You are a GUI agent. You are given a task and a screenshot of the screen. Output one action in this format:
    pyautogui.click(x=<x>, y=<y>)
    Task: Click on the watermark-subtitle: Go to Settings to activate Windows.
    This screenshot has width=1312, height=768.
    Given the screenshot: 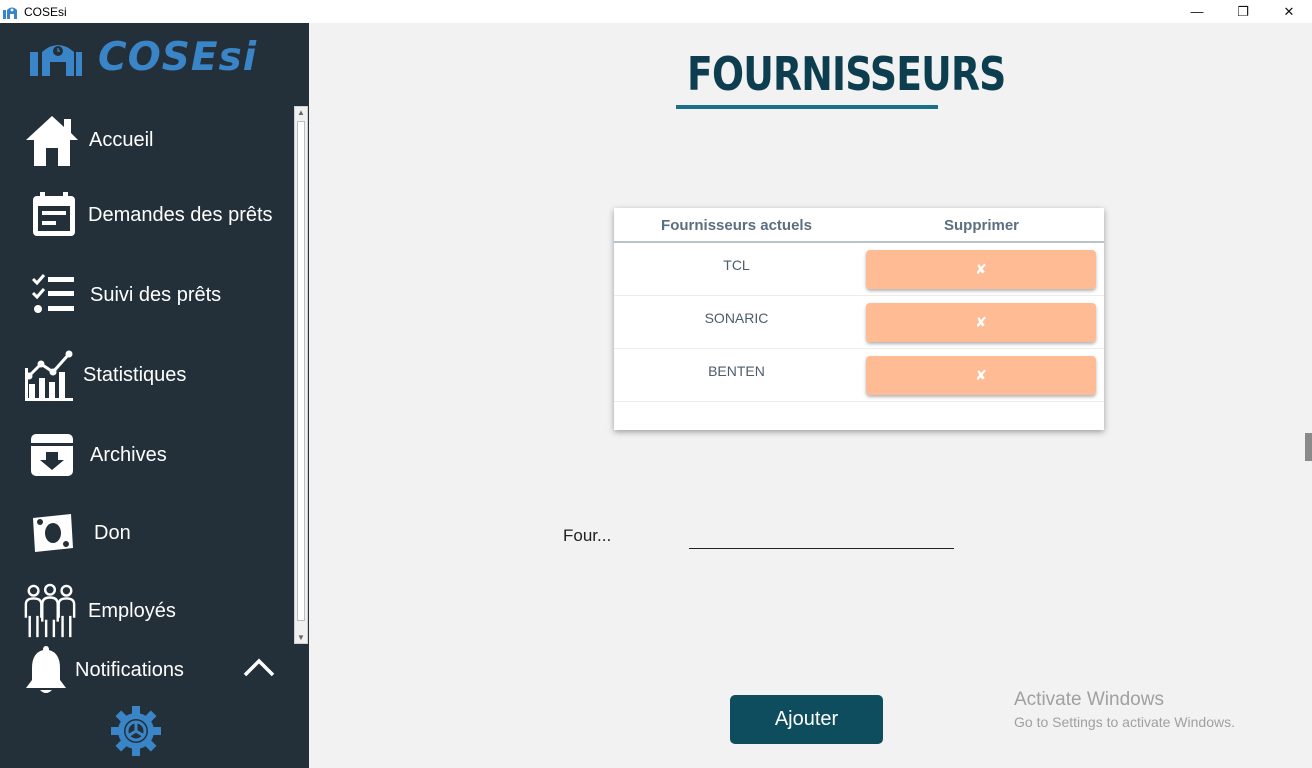 What is the action you would take?
    pyautogui.click(x=1124, y=722)
    